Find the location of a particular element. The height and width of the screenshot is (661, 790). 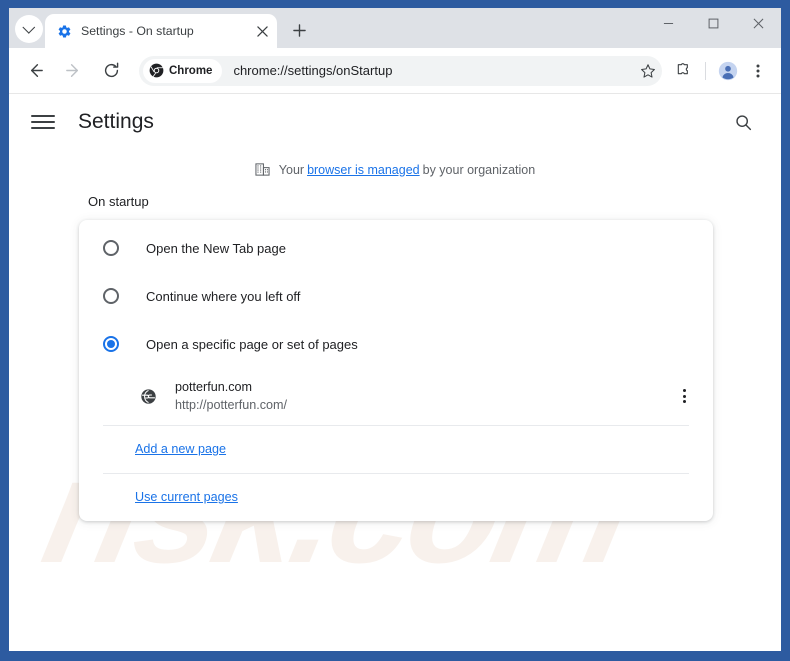

add-new-page-row: Add a new page is located at coordinates (396, 449).